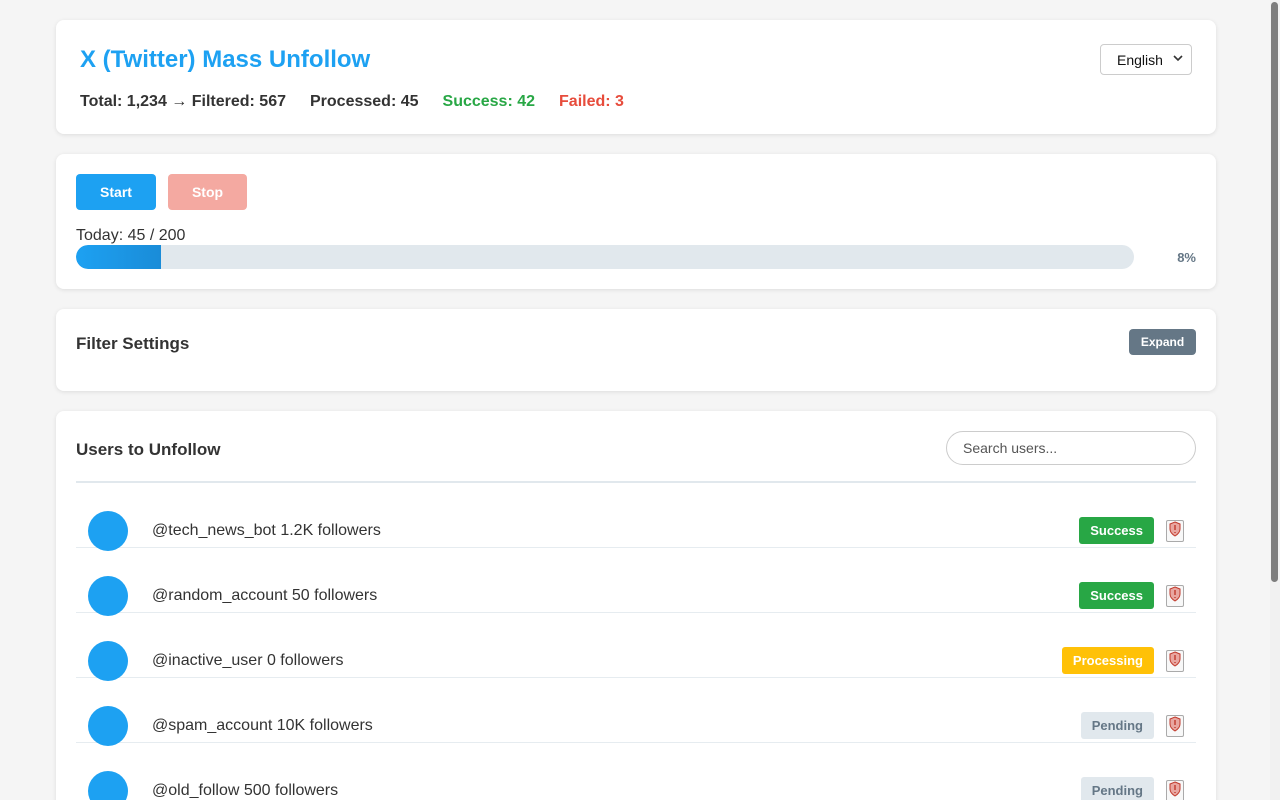 Image resolution: width=1280 pixels, height=800 pixels. What do you see at coordinates (1140, 59) in the screenshot?
I see `language-select-value: English` at bounding box center [1140, 59].